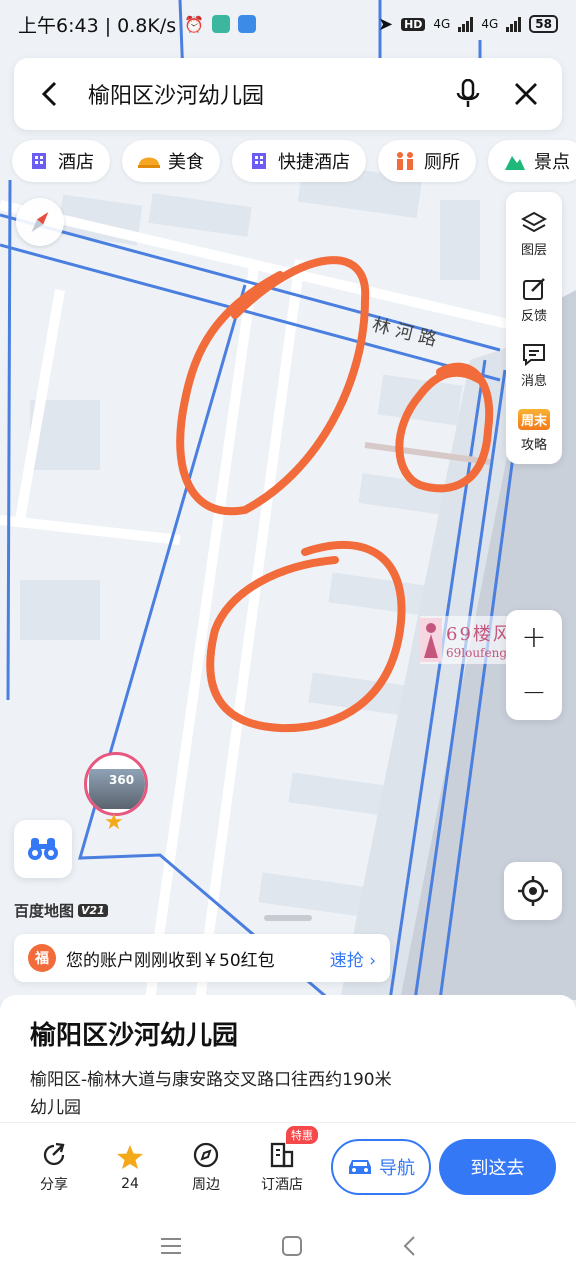 The width and height of the screenshot is (576, 1280). Describe the element at coordinates (397, 1168) in the screenshot. I see `navigate-label: 导航` at that location.